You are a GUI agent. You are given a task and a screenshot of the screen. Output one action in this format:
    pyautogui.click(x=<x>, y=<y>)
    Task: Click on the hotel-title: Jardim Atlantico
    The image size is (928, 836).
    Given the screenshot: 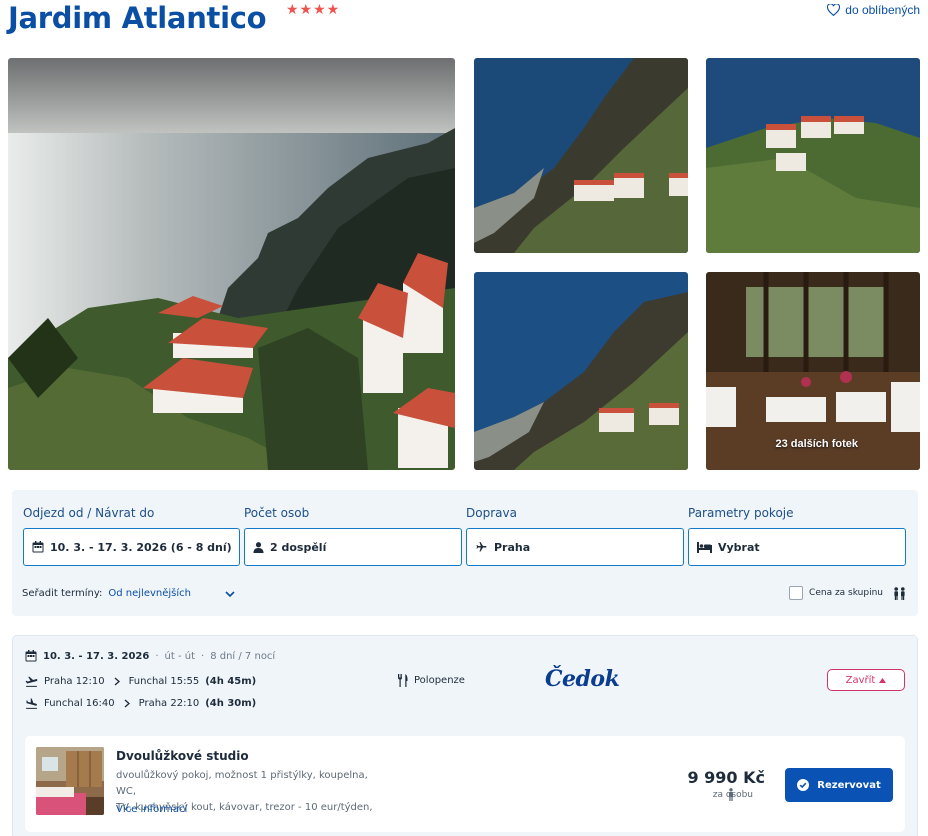 What is the action you would take?
    pyautogui.click(x=137, y=18)
    